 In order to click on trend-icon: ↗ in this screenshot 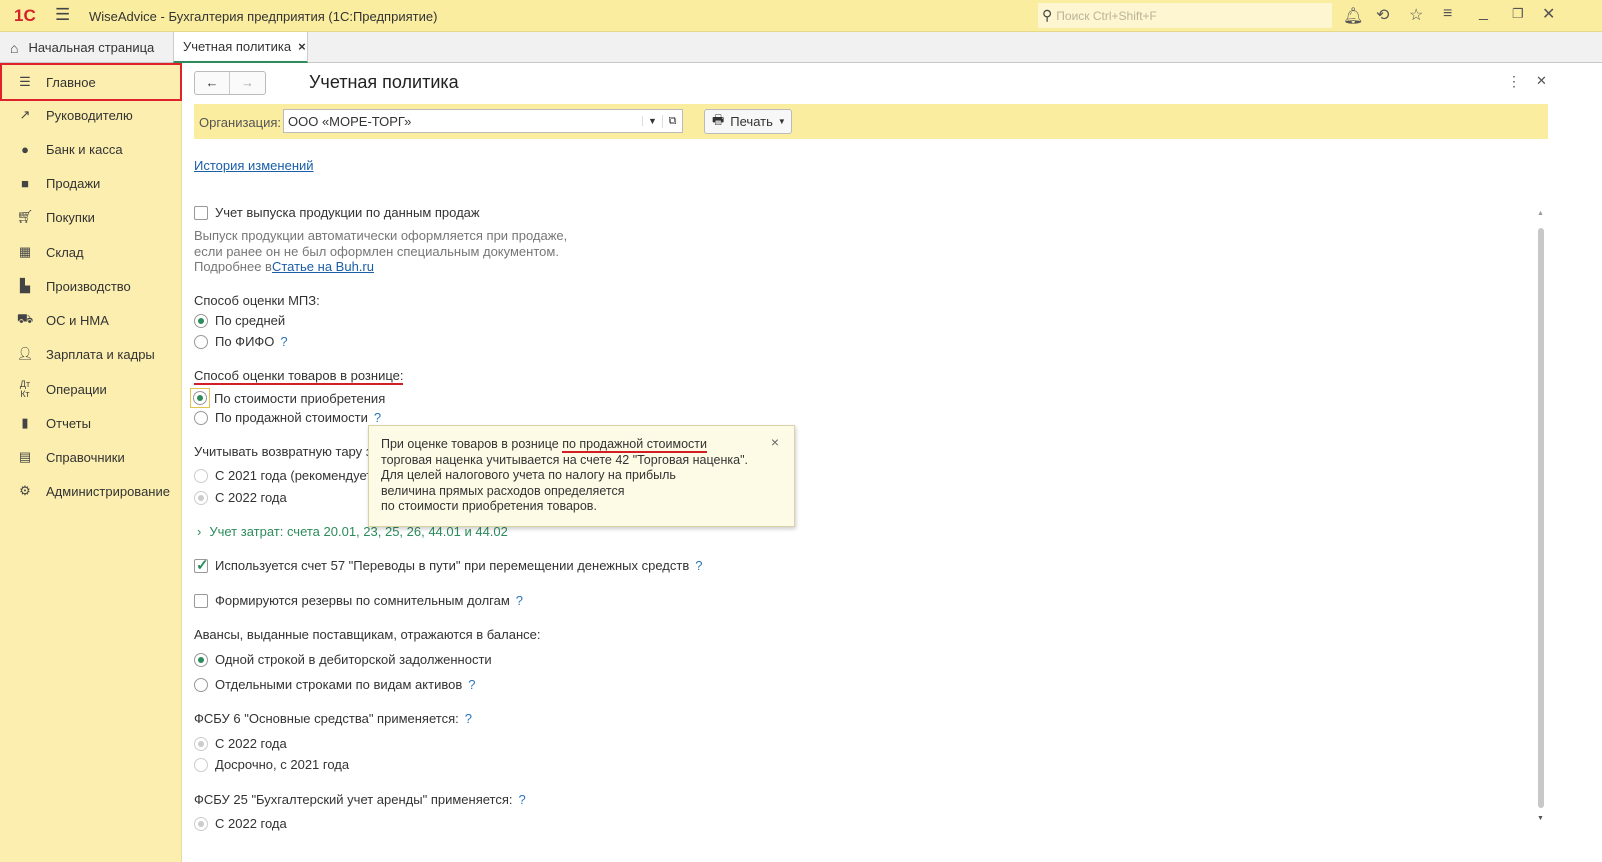, I will do `click(25, 114)`.